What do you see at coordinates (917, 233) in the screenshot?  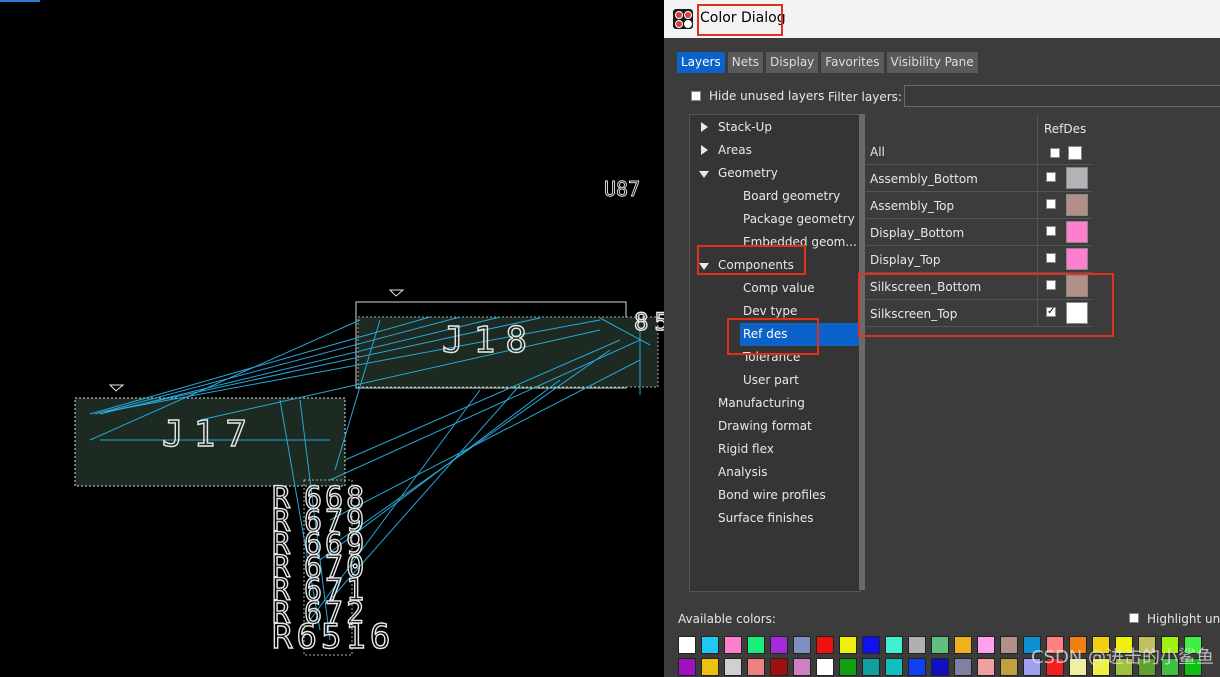 I see `layer-name: Display_Bottom` at bounding box center [917, 233].